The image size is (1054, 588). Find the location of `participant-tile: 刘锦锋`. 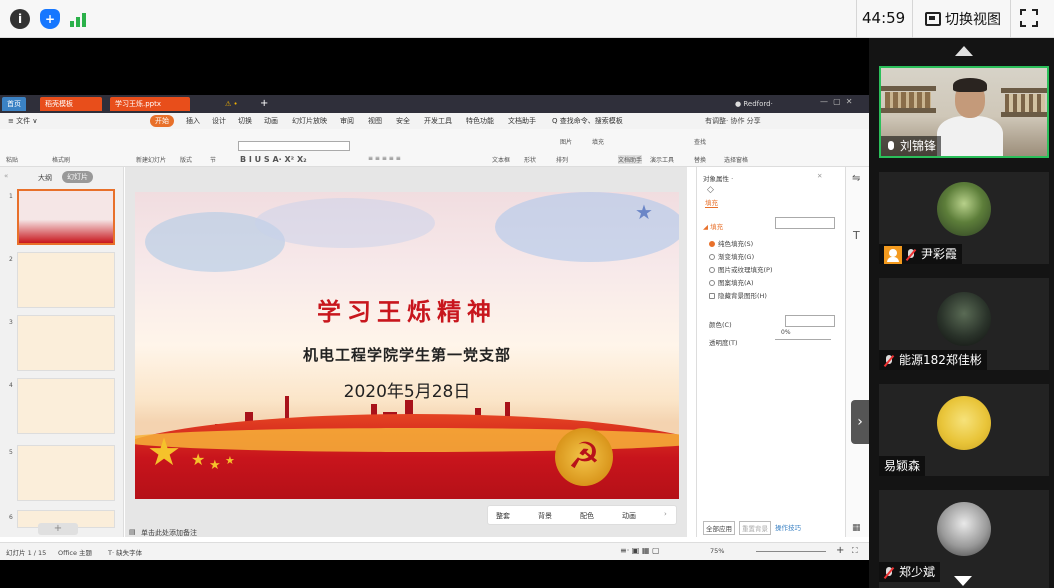

participant-tile: 刘锦锋 is located at coordinates (964, 112).